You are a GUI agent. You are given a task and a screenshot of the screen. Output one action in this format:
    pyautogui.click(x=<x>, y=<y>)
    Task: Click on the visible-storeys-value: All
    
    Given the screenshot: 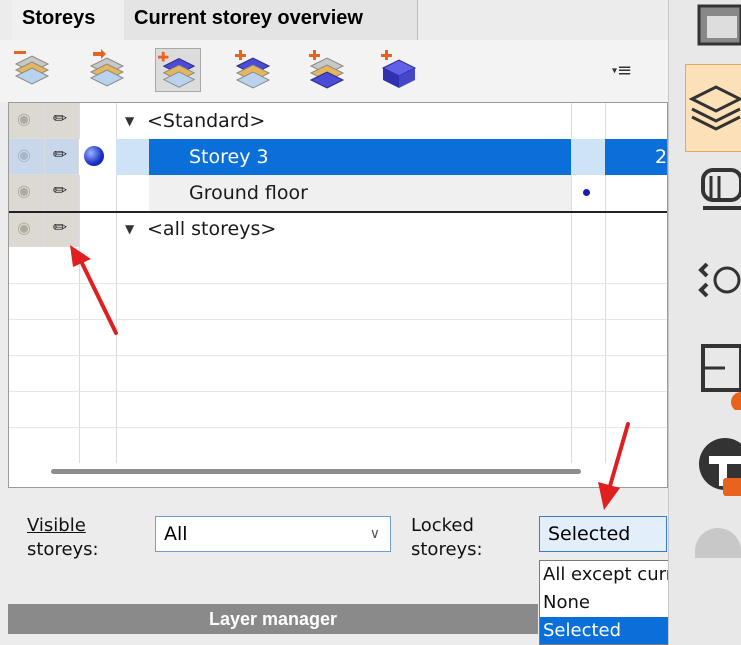 What is the action you would take?
    pyautogui.click(x=176, y=534)
    